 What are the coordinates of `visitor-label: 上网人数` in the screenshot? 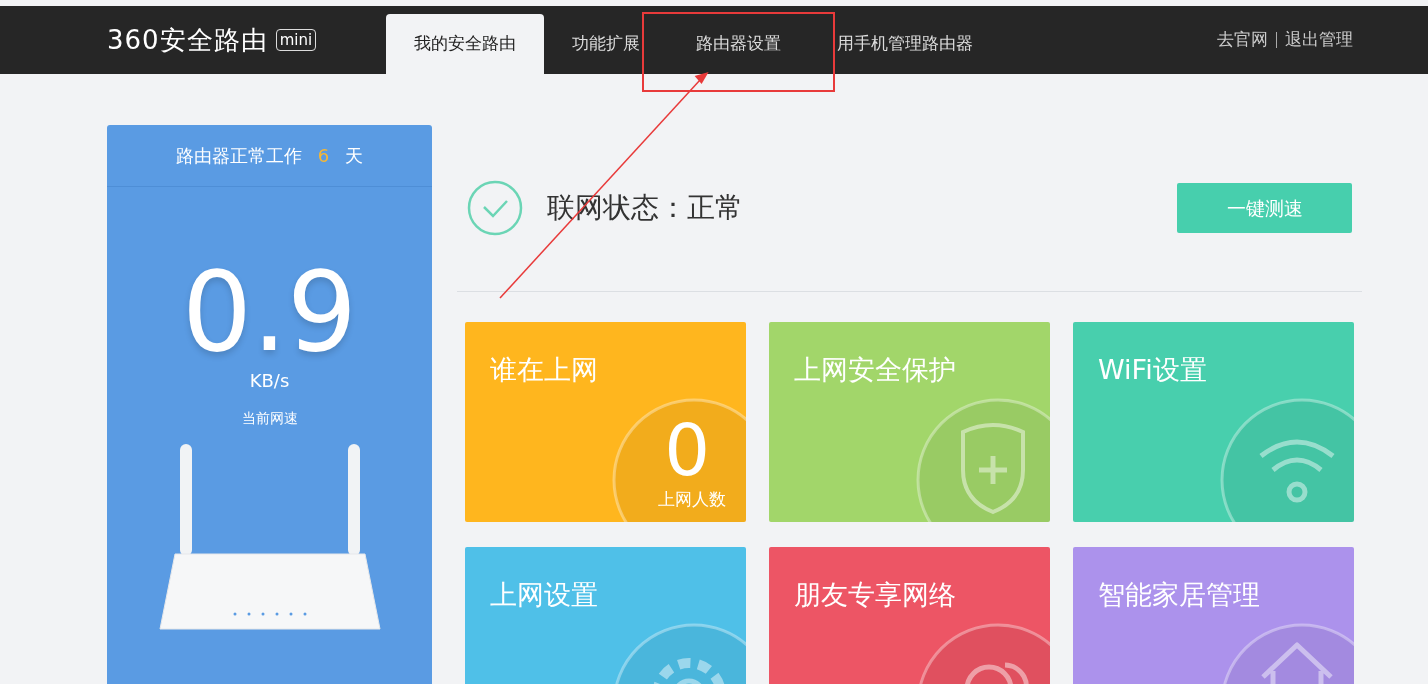 It's located at (692, 499).